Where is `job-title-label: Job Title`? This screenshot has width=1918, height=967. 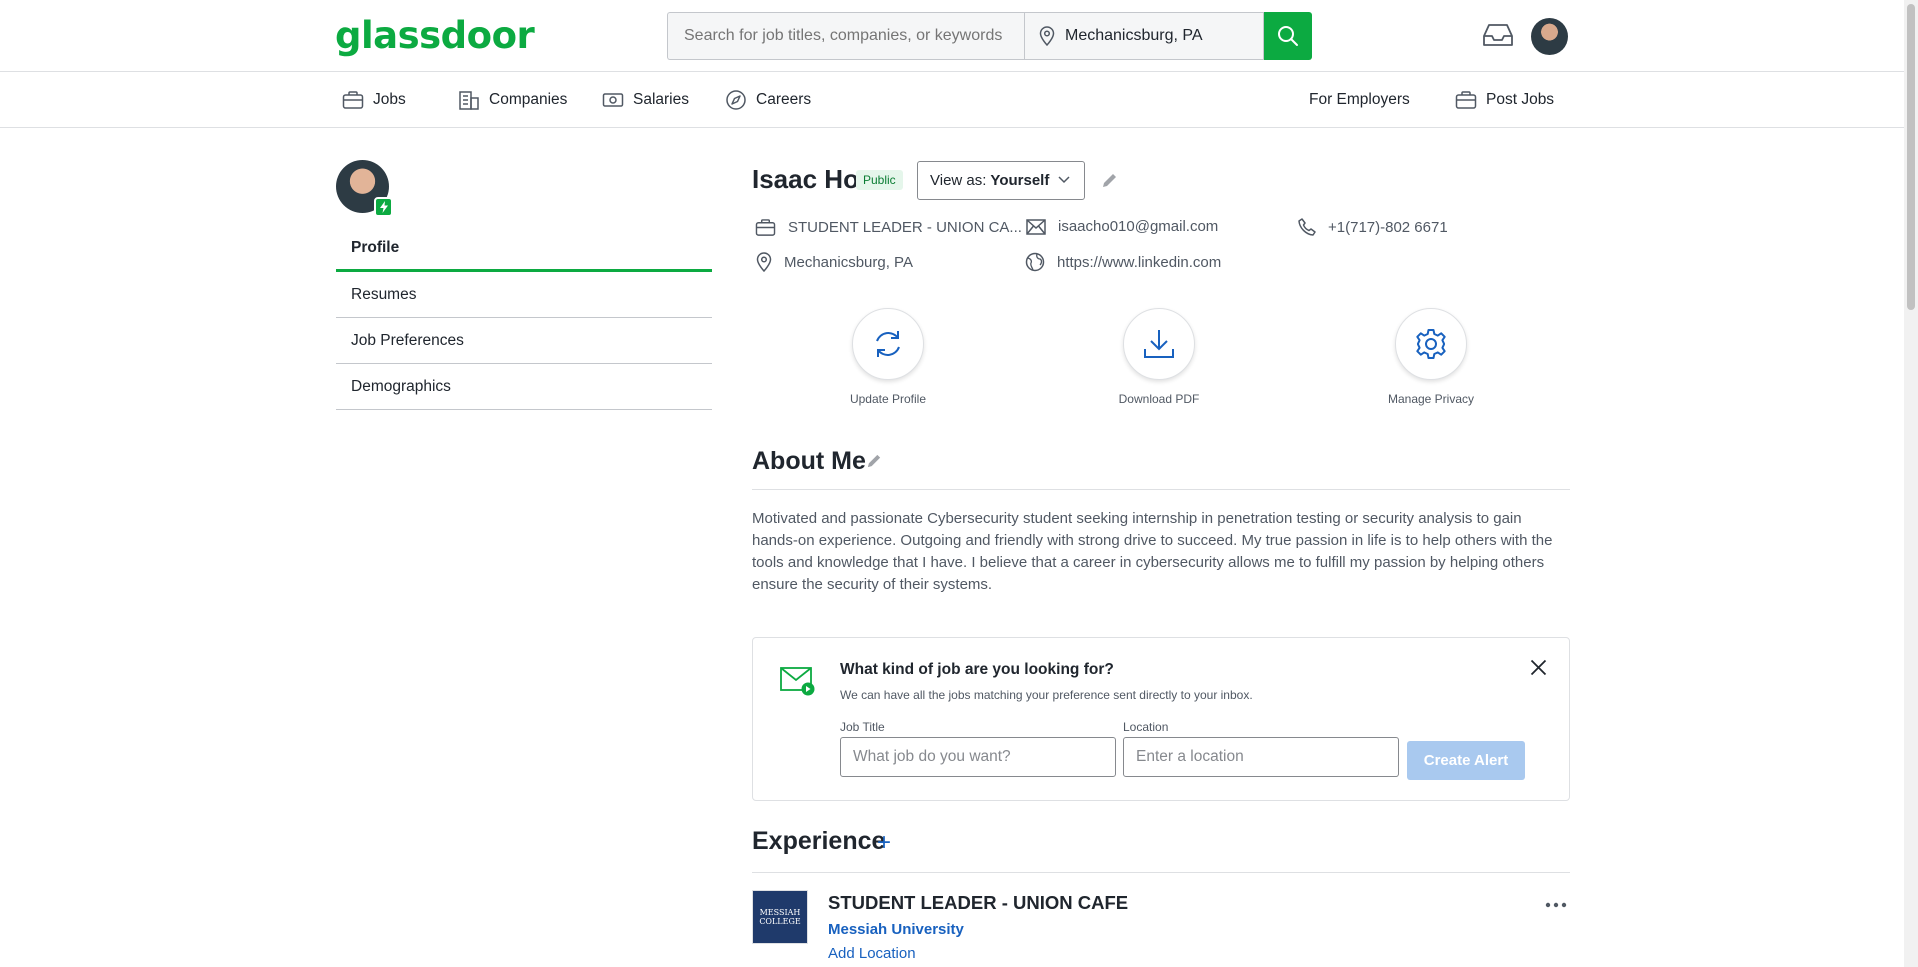
job-title-label: Job Title is located at coordinates (862, 727).